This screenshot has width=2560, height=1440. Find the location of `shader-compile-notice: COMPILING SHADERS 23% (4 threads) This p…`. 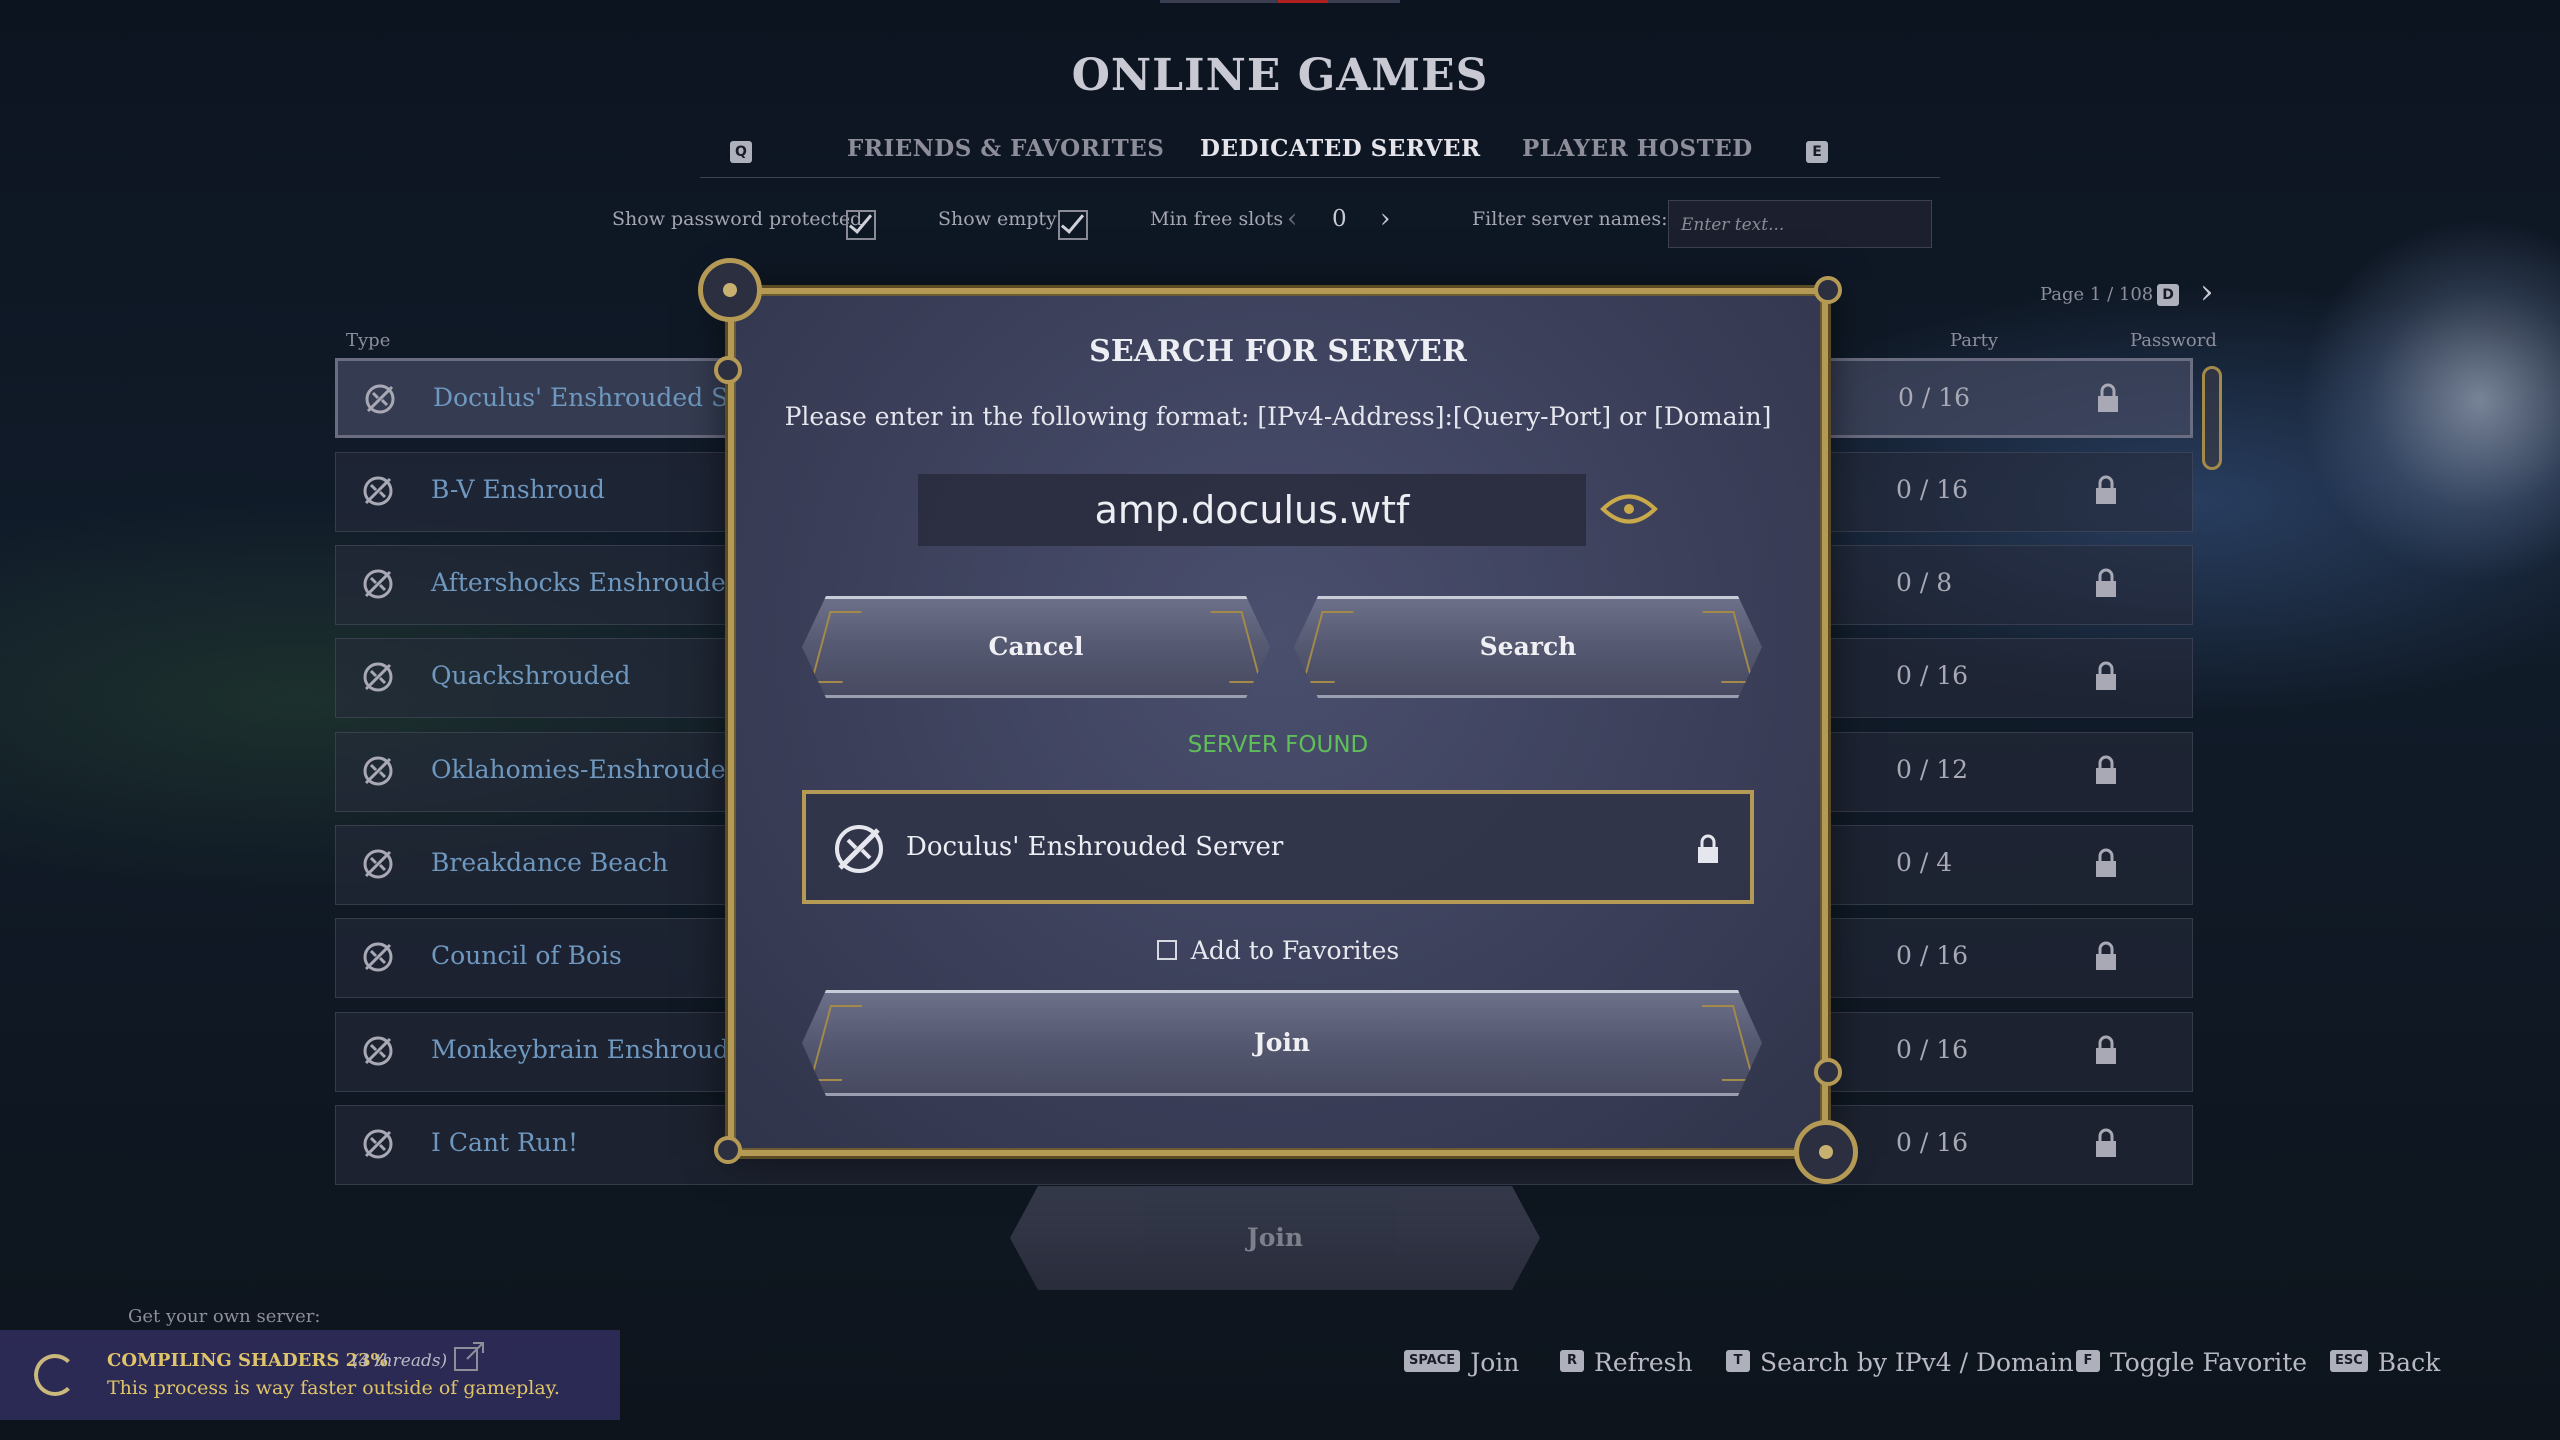

shader-compile-notice: COMPILING SHADERS 23% (4 threads) This p… is located at coordinates (310, 1375).